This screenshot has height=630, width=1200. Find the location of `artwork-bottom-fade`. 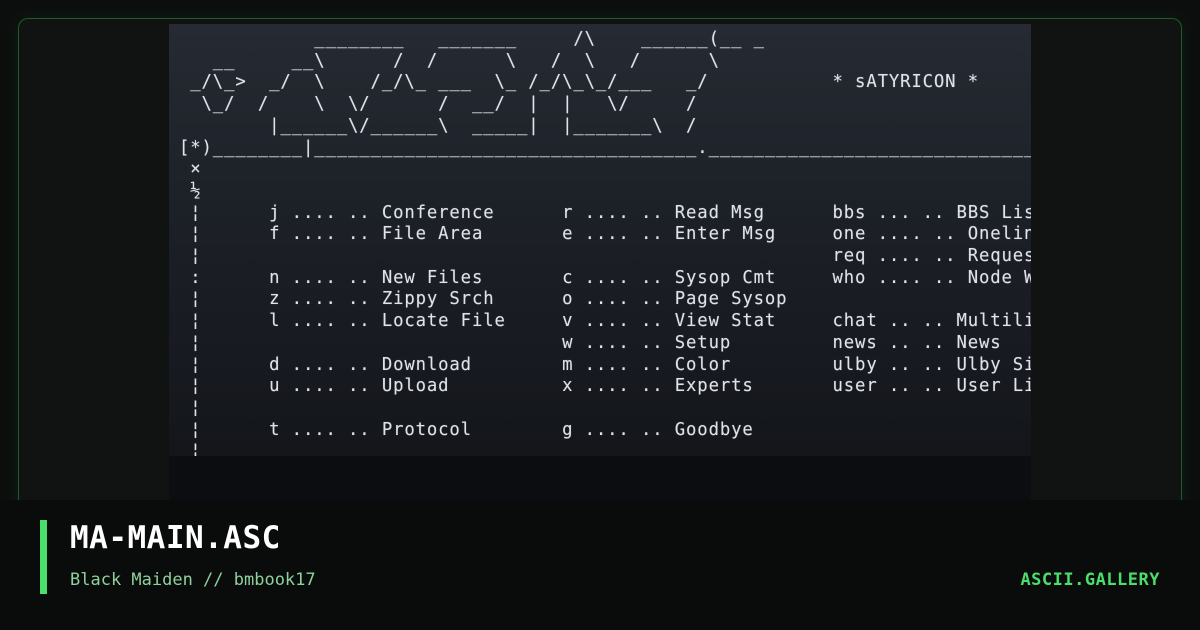

artwork-bottom-fade is located at coordinates (600, 478).